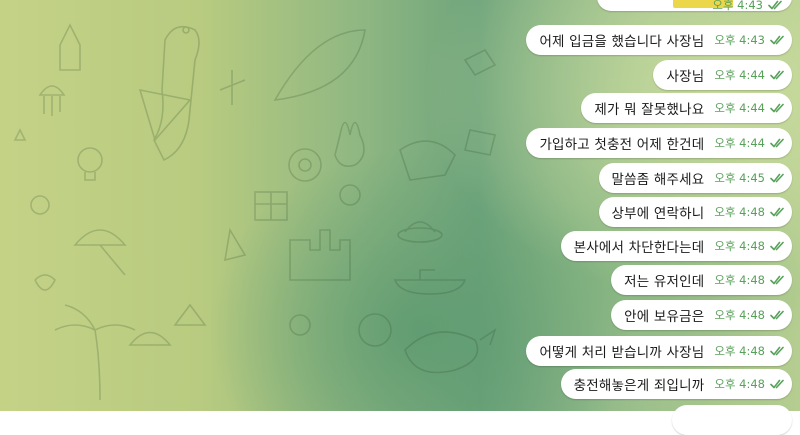  Describe the element at coordinates (622, 42) in the screenshot. I see `message-text: 어제 입금을 했습니다 사장님` at that location.